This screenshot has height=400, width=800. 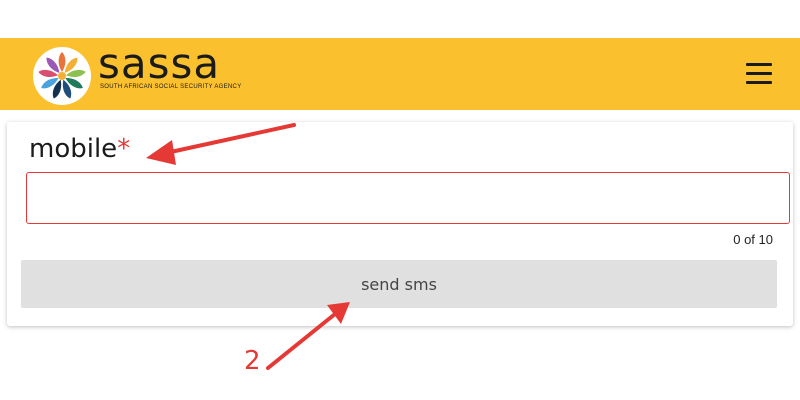 I want to click on mobile-input, so click(x=408, y=198).